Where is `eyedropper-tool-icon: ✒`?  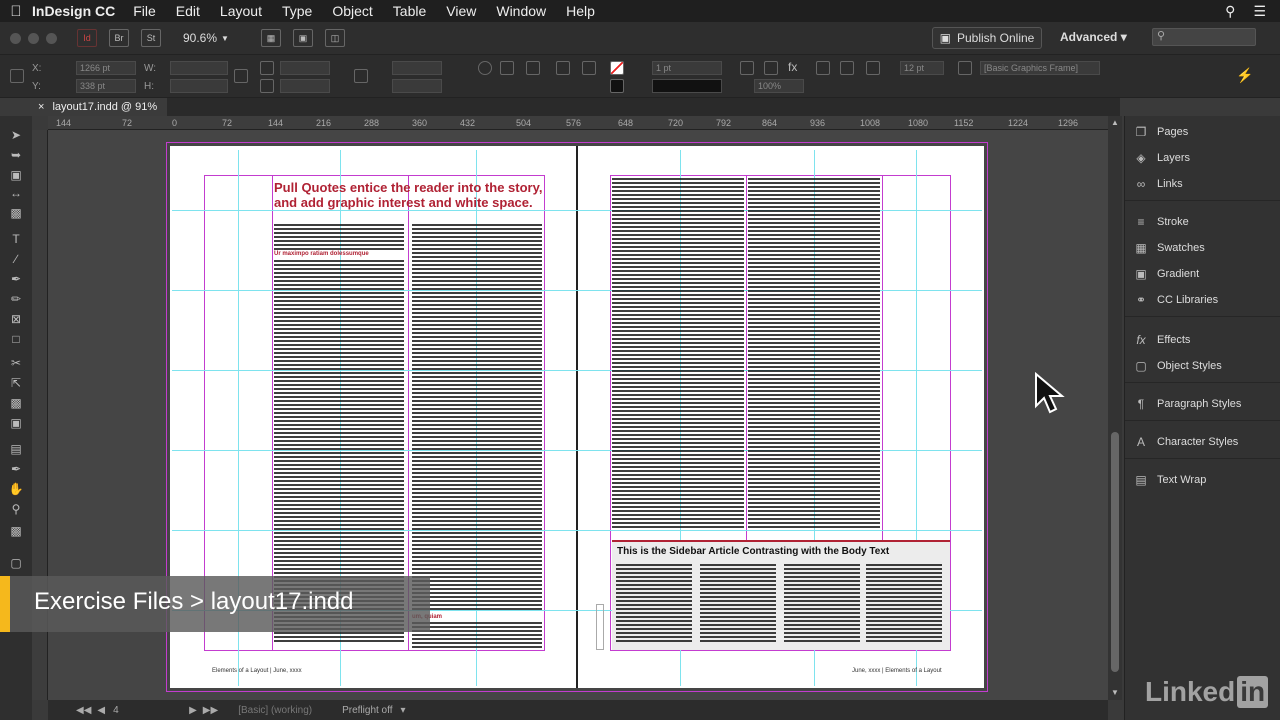 eyedropper-tool-icon: ✒ is located at coordinates (16, 469).